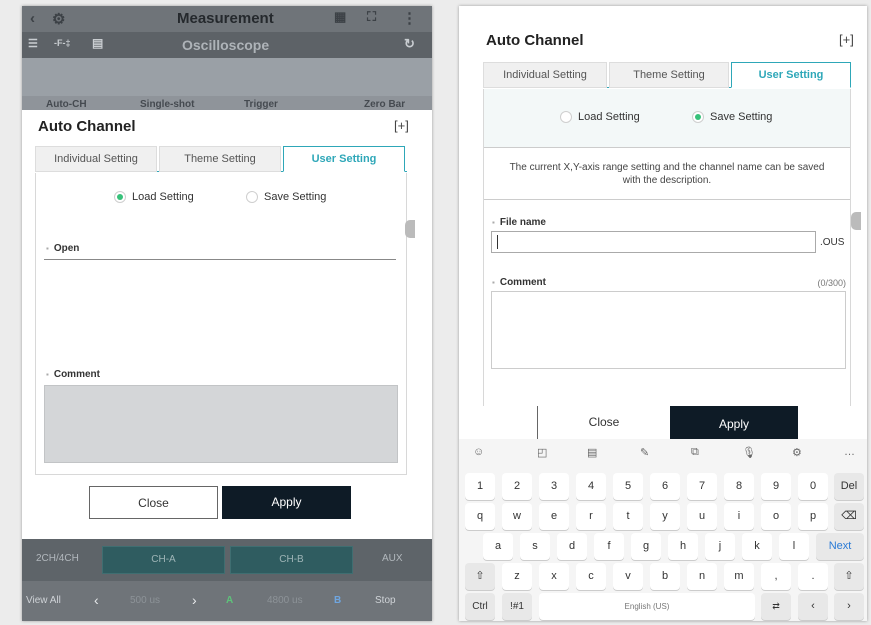  Describe the element at coordinates (554, 486) in the screenshot. I see `key-3: 3` at that location.